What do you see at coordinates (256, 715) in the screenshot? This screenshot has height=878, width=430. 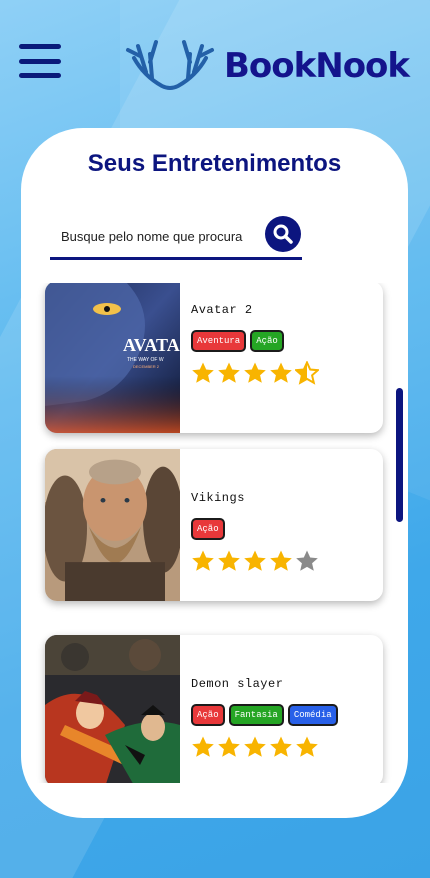 I see `tag-badge: Fantasia` at bounding box center [256, 715].